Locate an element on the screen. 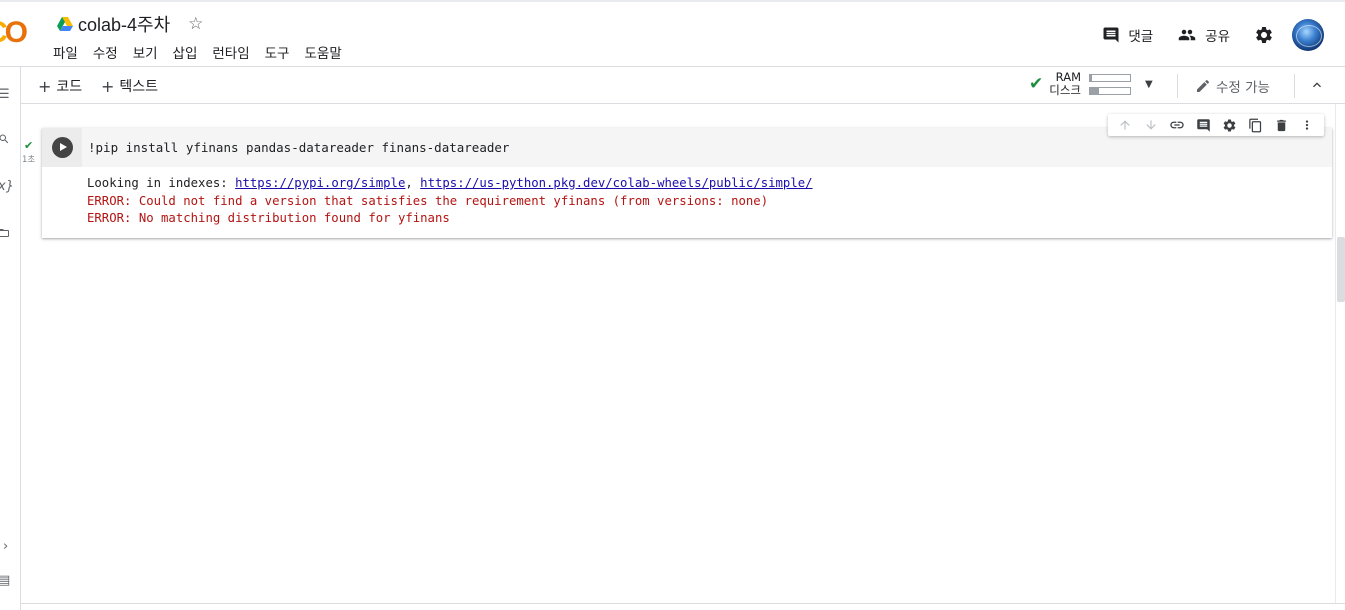 The image size is (1345, 610). resource-labels: RAM 디스크 is located at coordinates (1065, 84).